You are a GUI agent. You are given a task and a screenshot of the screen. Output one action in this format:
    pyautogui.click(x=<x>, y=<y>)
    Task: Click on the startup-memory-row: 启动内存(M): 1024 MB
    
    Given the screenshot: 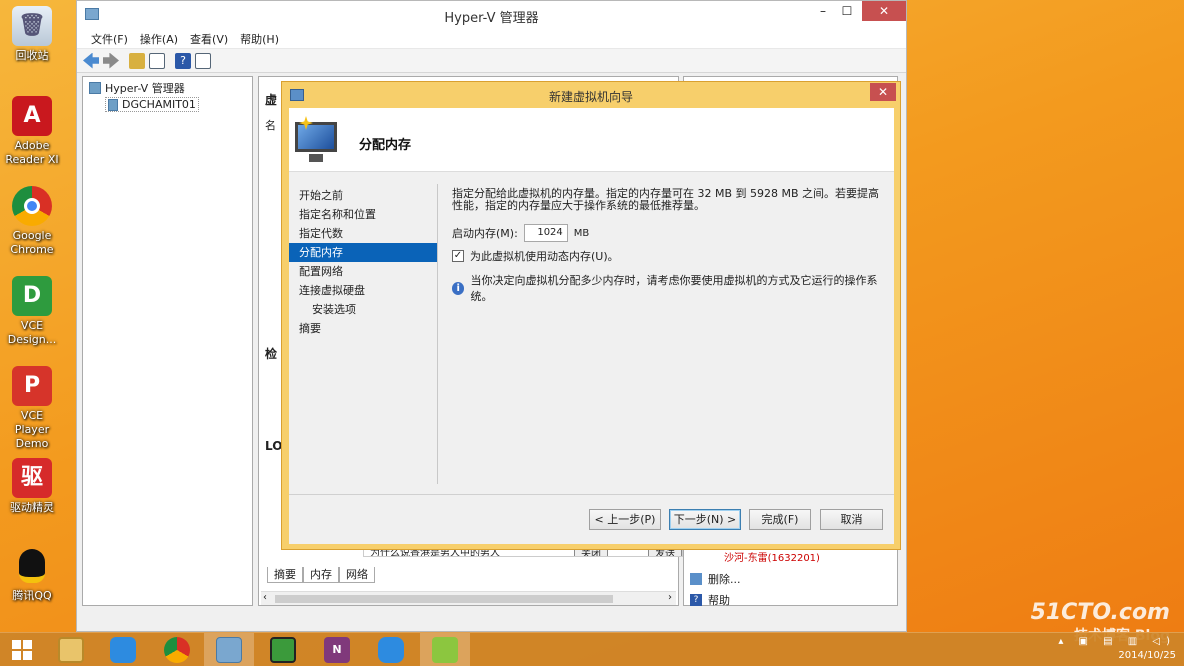 What is the action you would take?
    pyautogui.click(x=667, y=233)
    